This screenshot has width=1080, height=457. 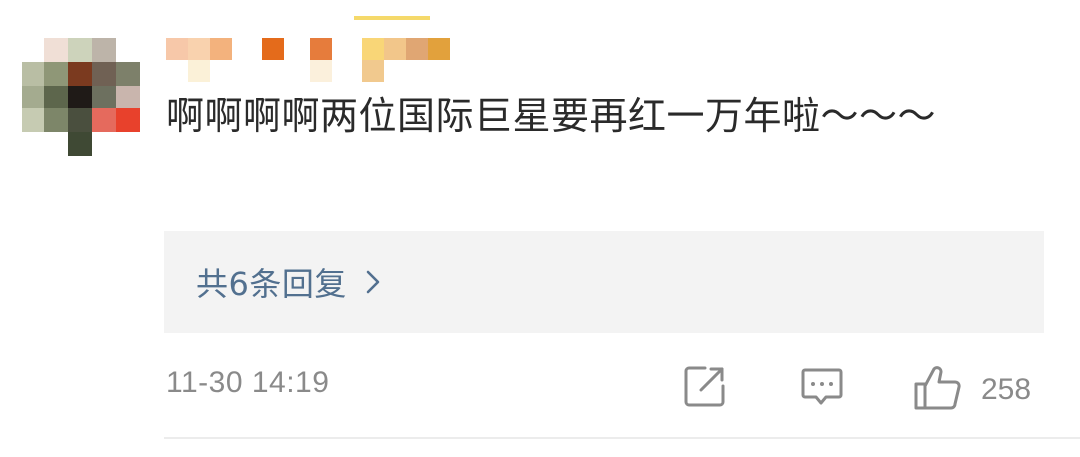 What do you see at coordinates (551, 116) in the screenshot?
I see `comment-text: 啊啊啊啊两位国际巨星要再红一万年啦～～～` at bounding box center [551, 116].